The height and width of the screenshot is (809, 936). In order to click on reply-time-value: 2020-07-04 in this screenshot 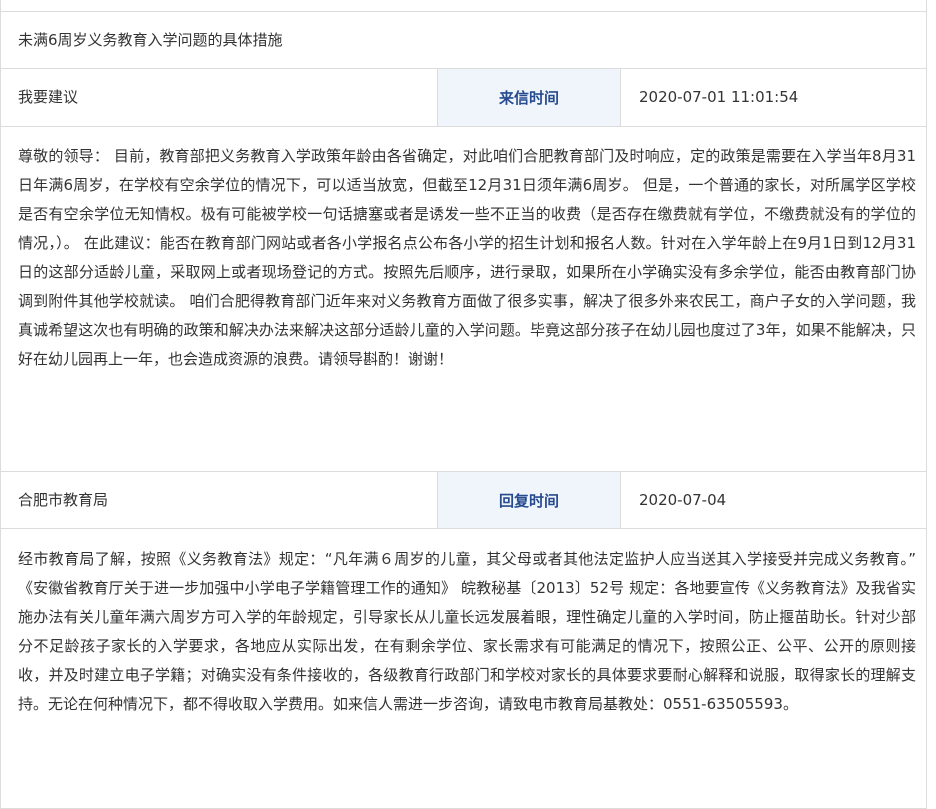, I will do `click(683, 500)`.